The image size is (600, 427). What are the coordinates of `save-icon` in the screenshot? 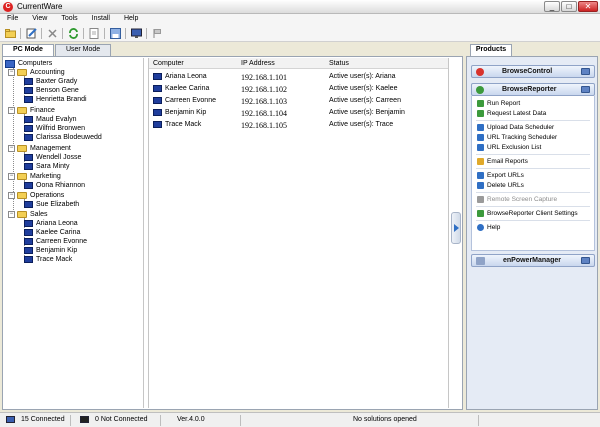 It's located at (115, 34).